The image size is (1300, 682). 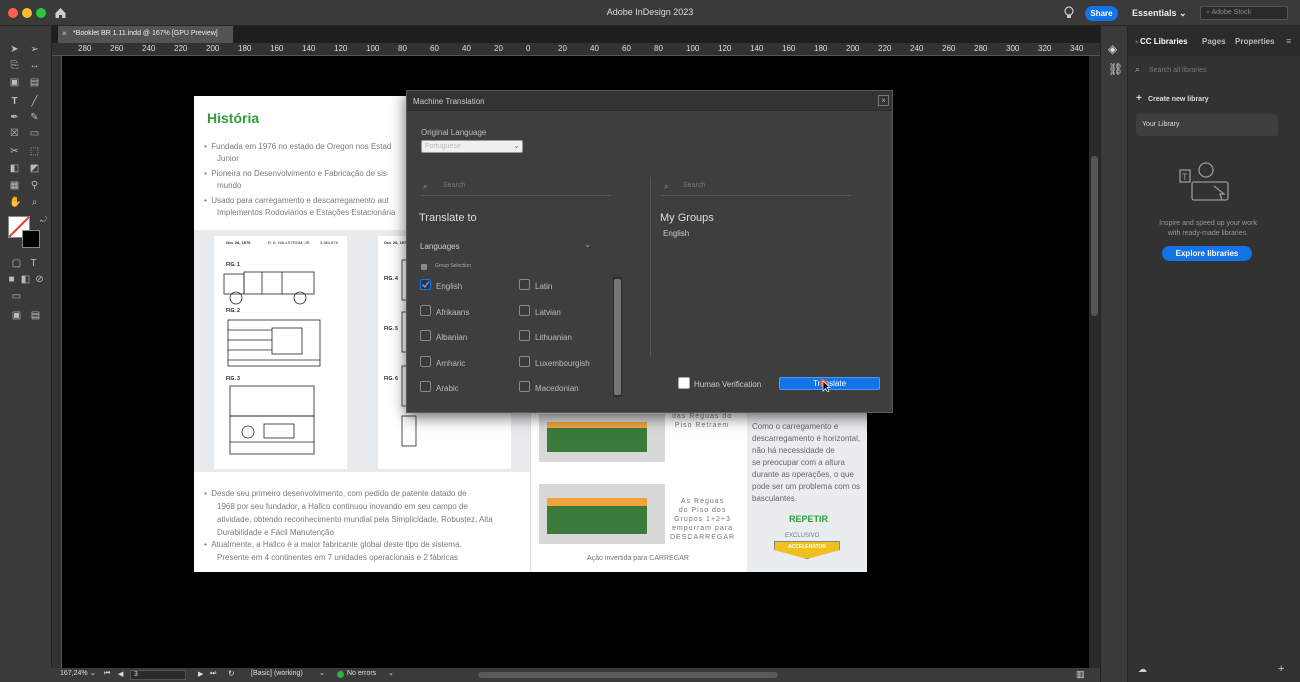 I want to click on eyedropper-tool-icon: ⚲, so click(x=34, y=185).